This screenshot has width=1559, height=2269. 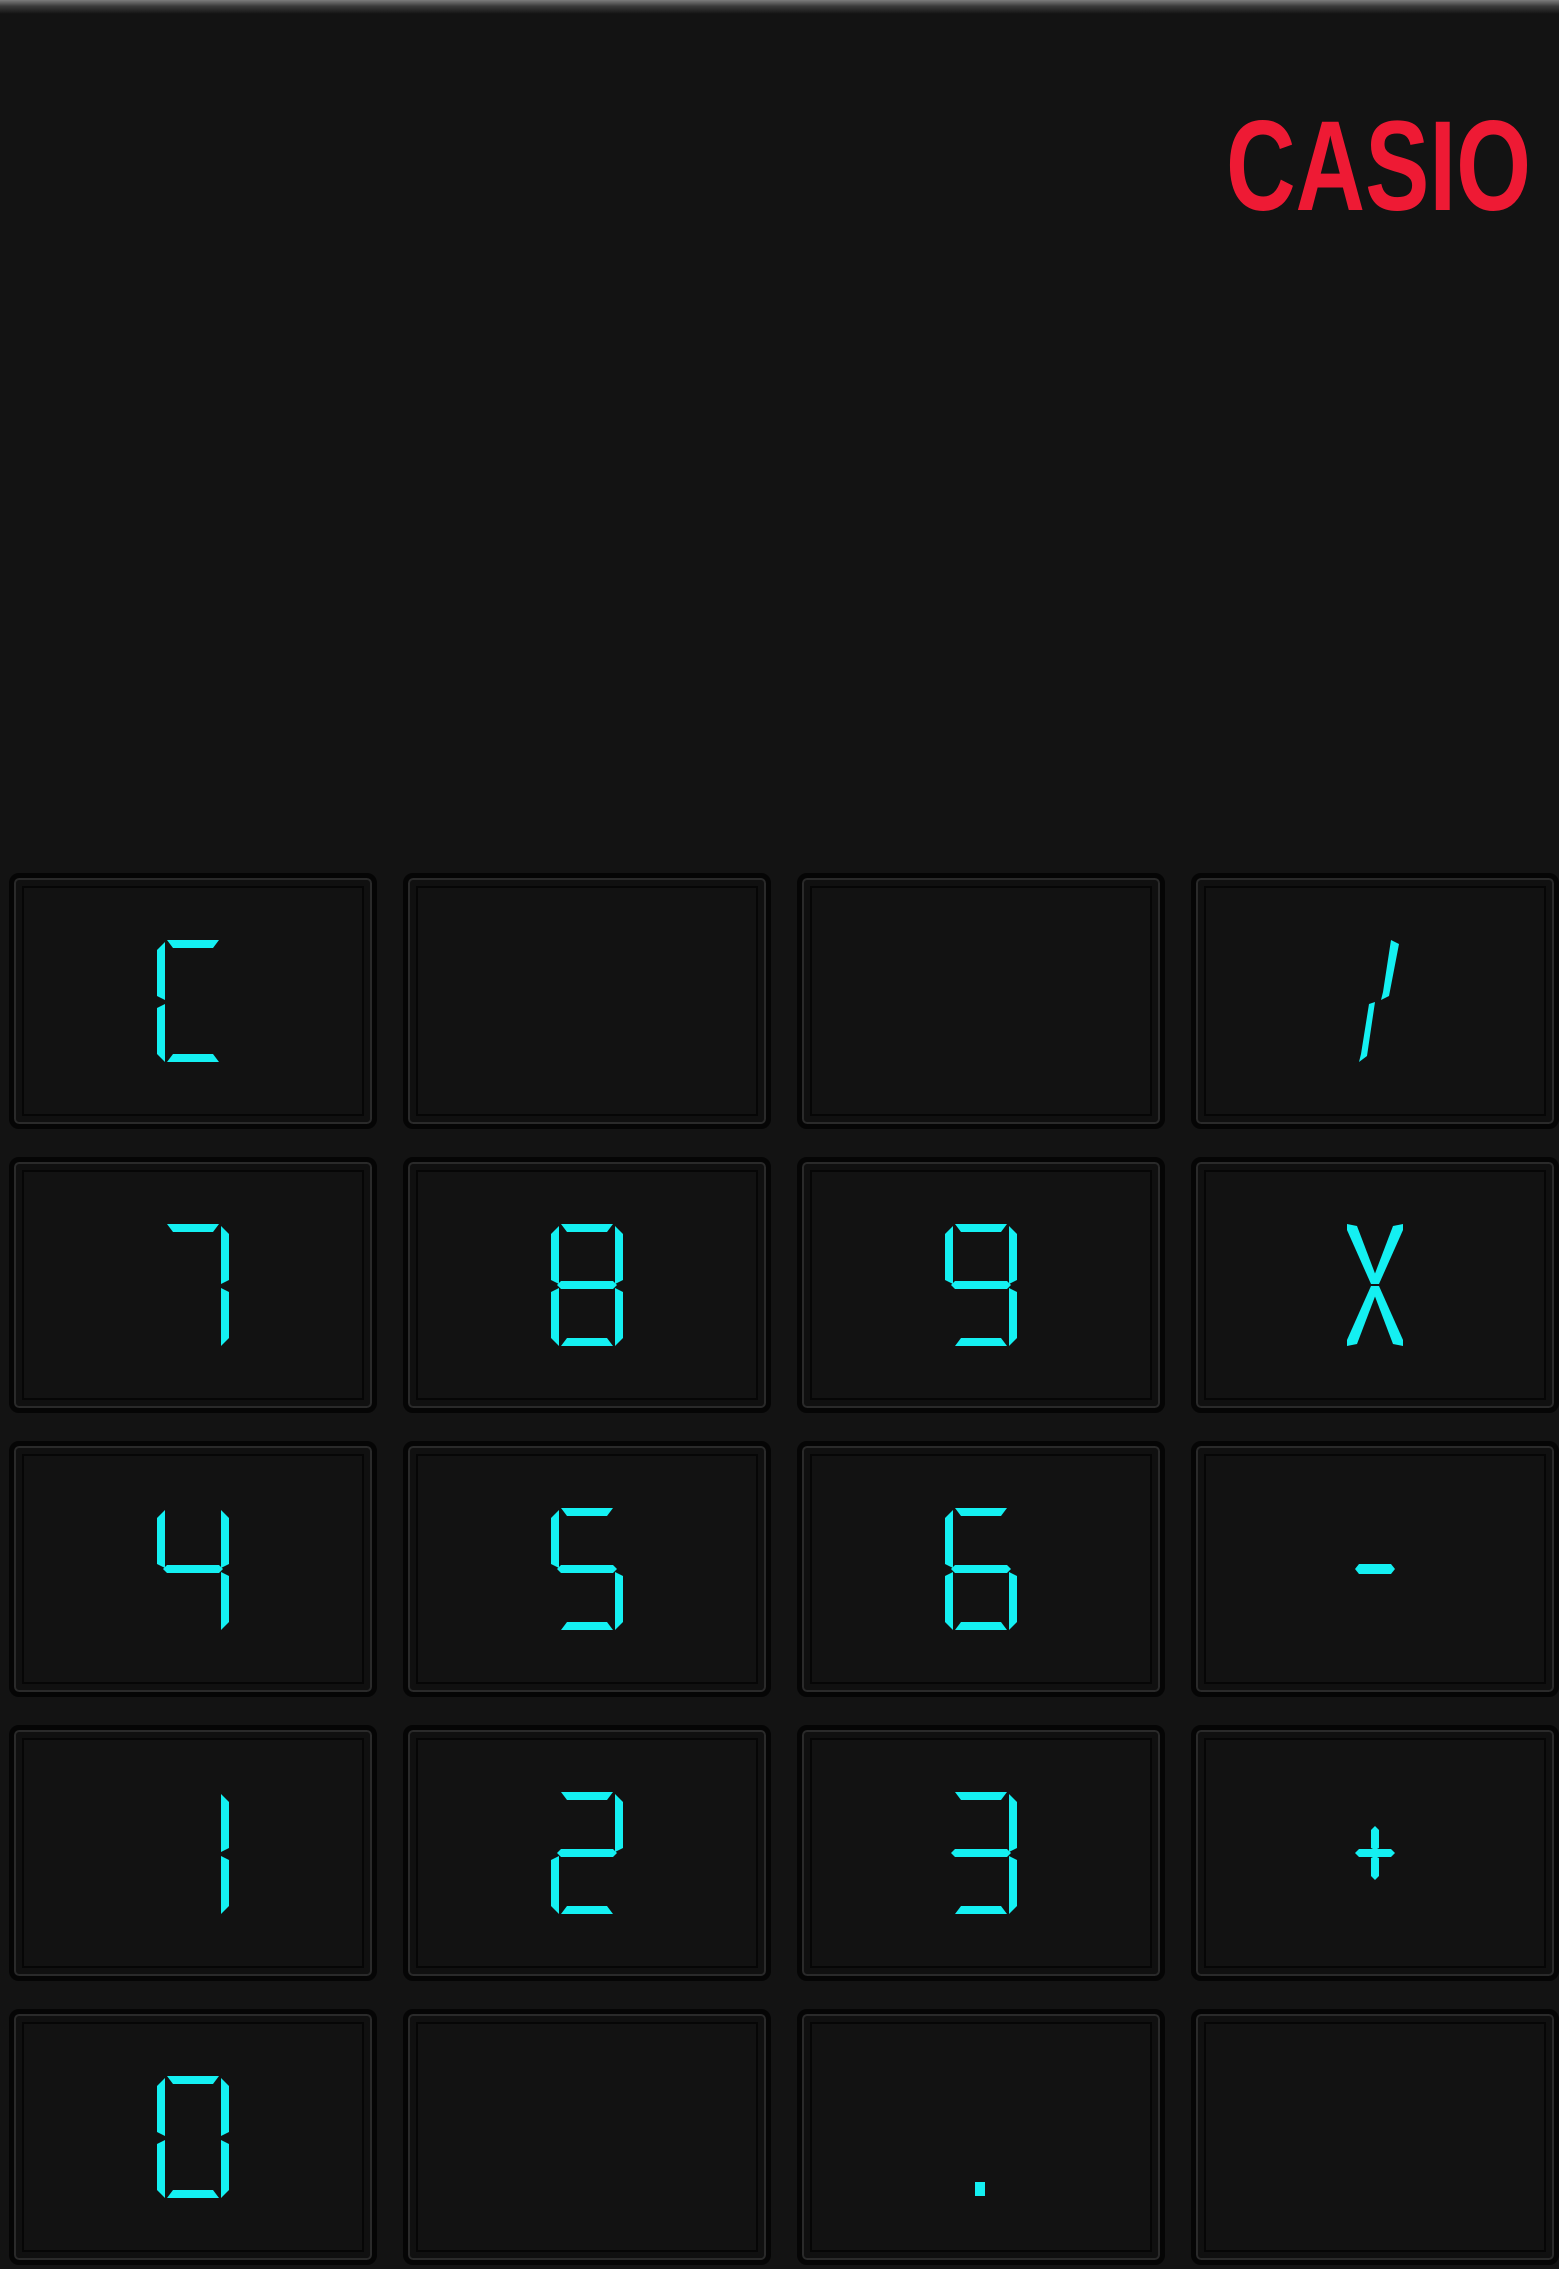 I want to click on clear-button: C, so click(x=193, y=1001).